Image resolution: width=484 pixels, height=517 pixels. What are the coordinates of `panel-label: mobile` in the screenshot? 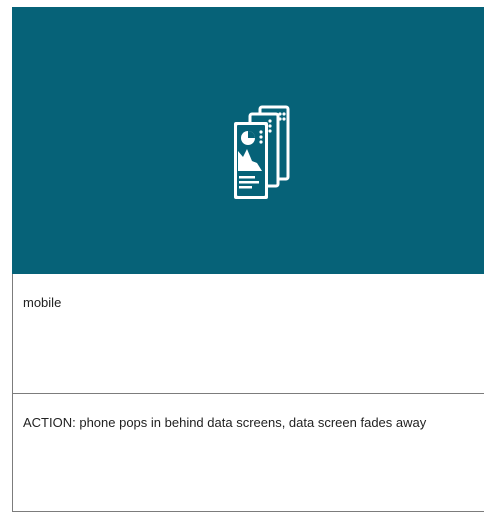 It's located at (42, 302).